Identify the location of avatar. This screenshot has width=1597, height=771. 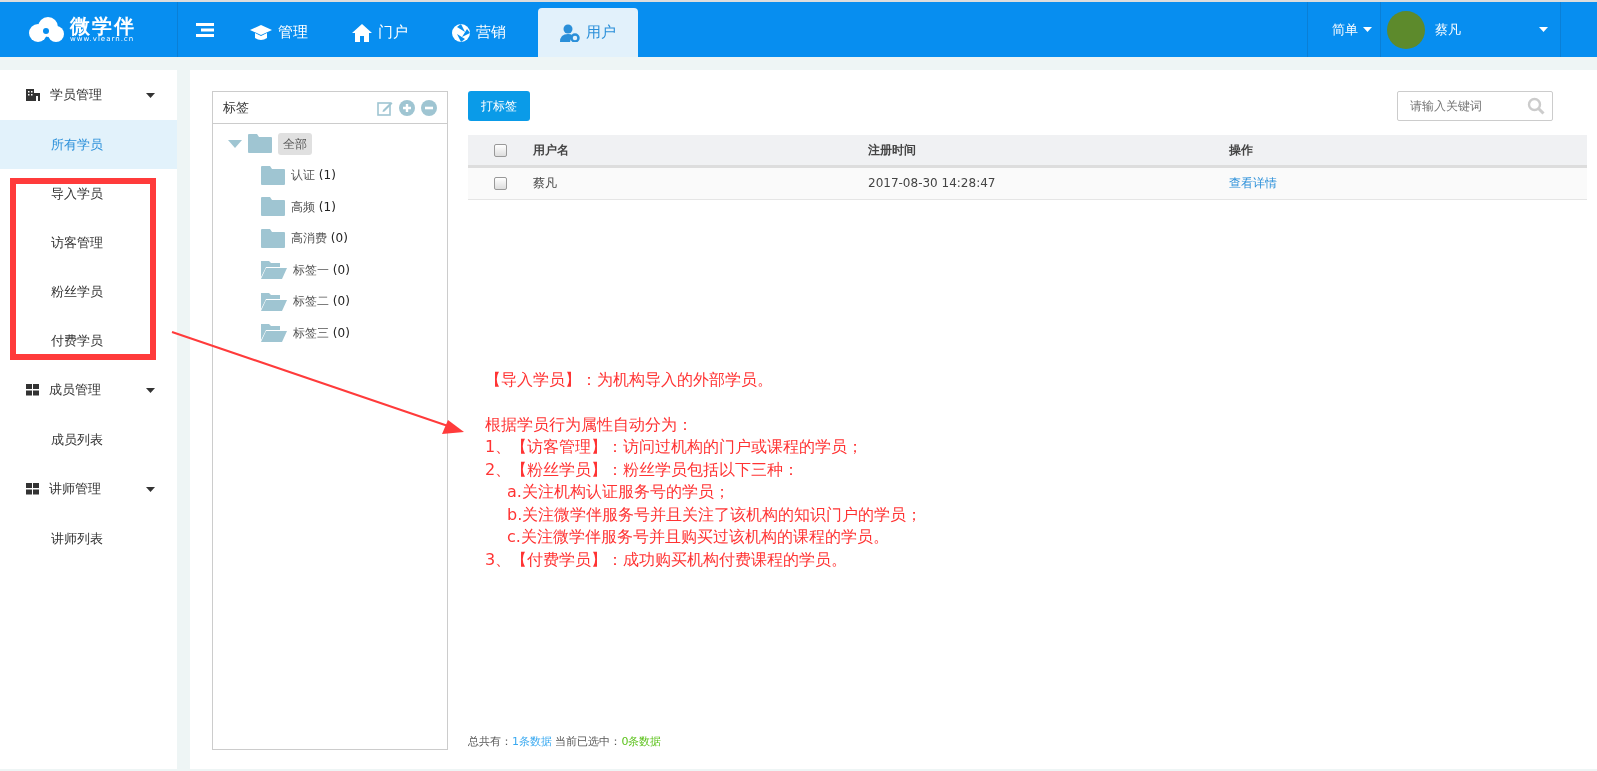
(1406, 29).